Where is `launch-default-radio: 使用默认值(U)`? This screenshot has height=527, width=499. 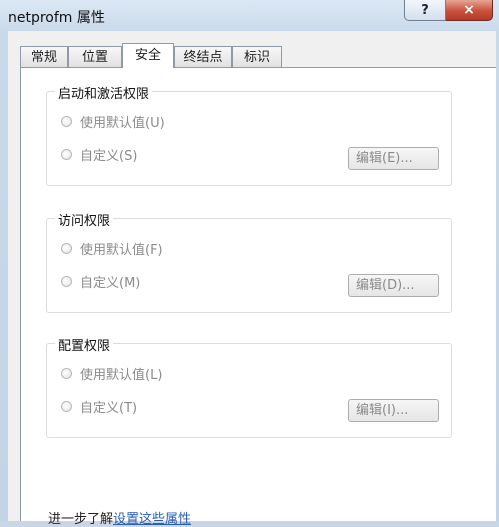 launch-default-radio: 使用默认值(U) is located at coordinates (113, 121).